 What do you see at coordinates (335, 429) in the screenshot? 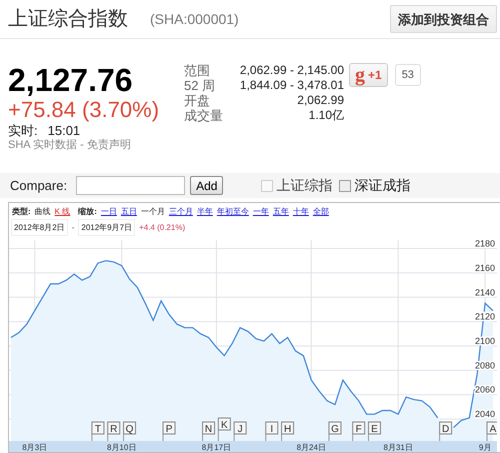
I see `annotation: G` at bounding box center [335, 429].